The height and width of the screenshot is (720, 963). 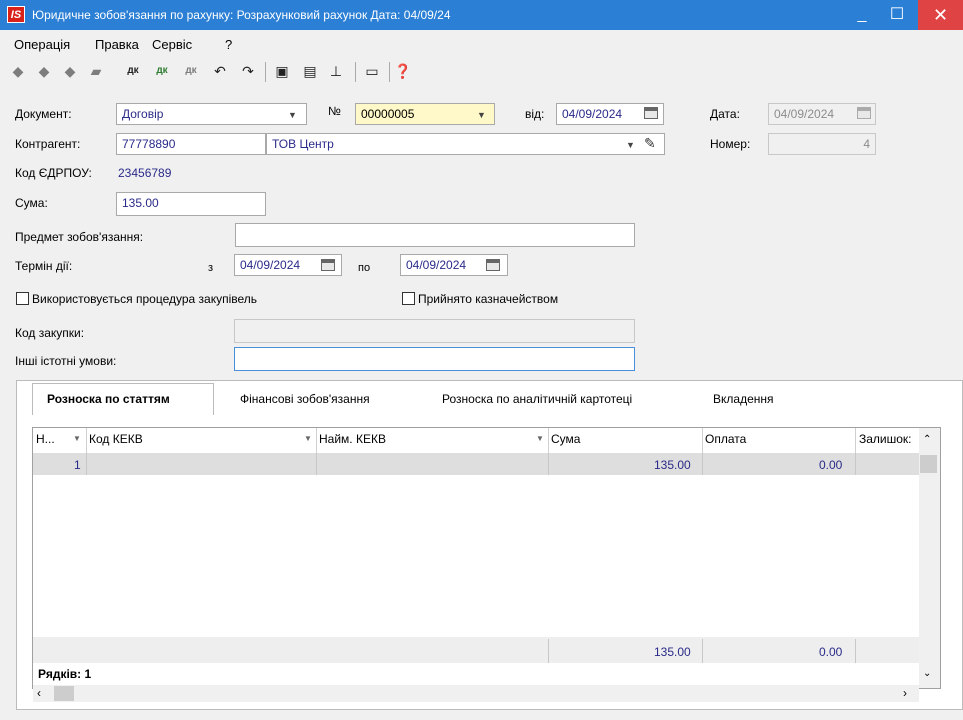 I want to click on procurement-checkbox-label: Використовується процедура закупівель, so click(x=145, y=299).